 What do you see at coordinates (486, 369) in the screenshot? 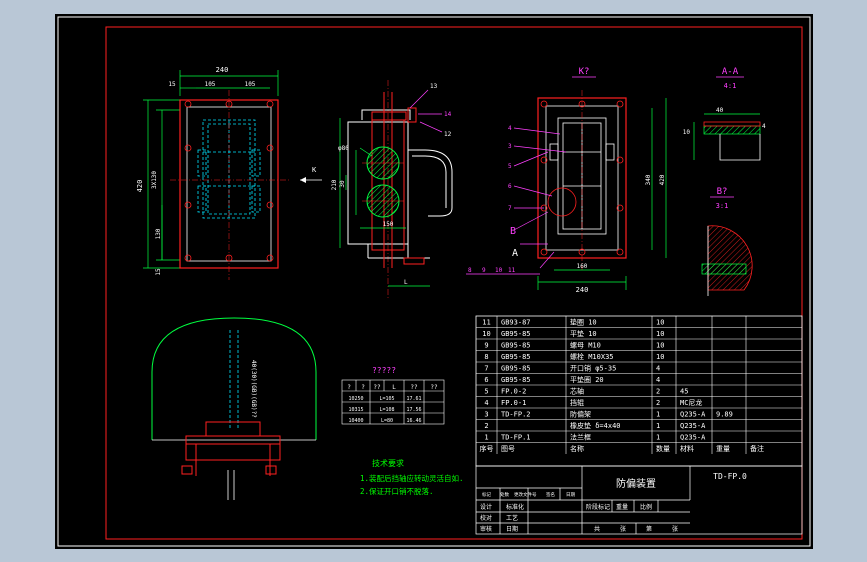
I see `bom-cell: 7` at bounding box center [486, 369].